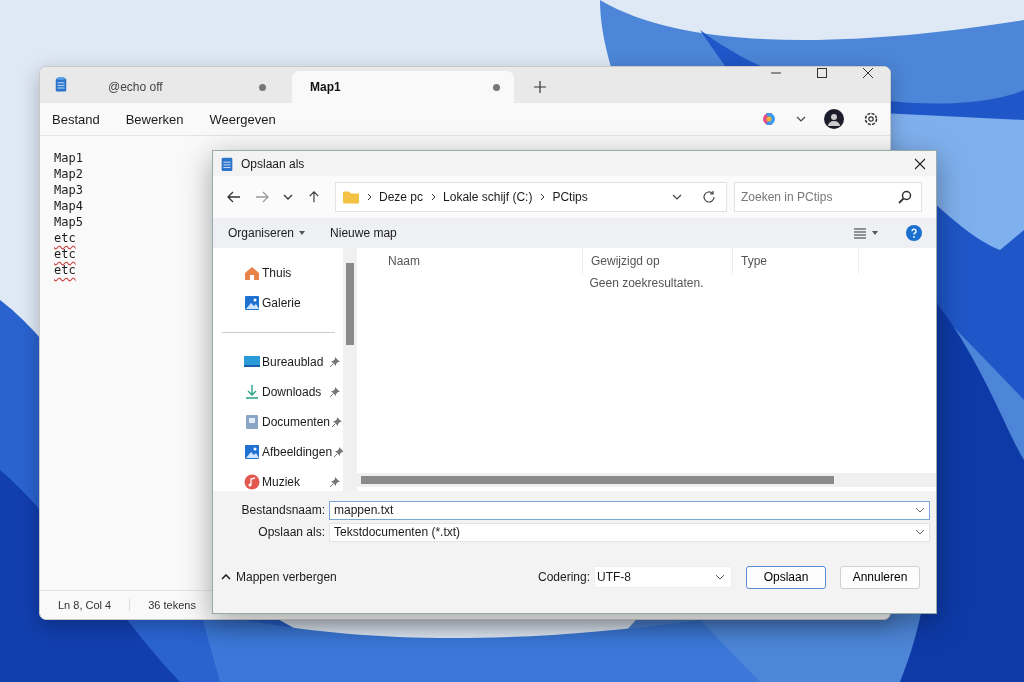 The width and height of the screenshot is (1024, 682). Describe the element at coordinates (540, 87) in the screenshot. I see `new-tab-icon` at that location.